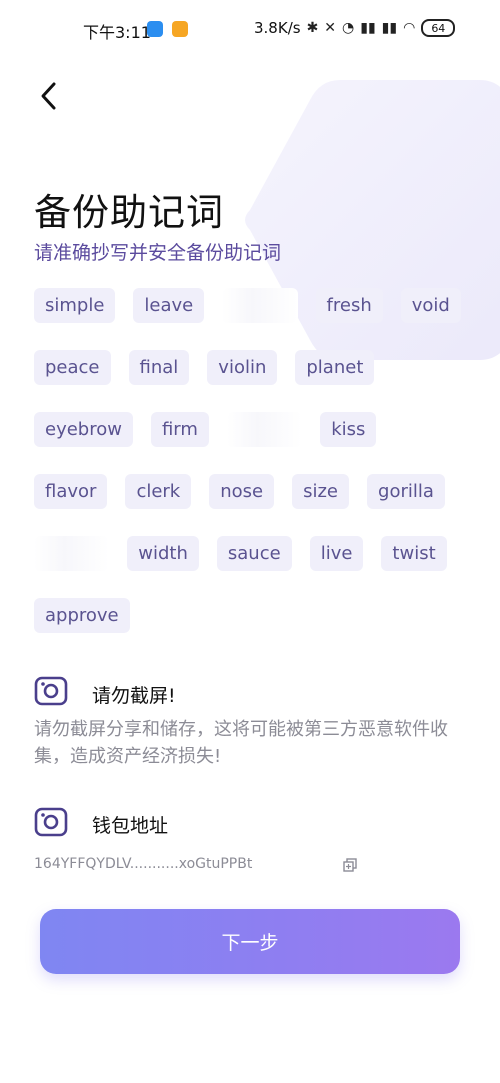 The image size is (500, 1083). I want to click on mnemonic-word: violin, so click(242, 367).